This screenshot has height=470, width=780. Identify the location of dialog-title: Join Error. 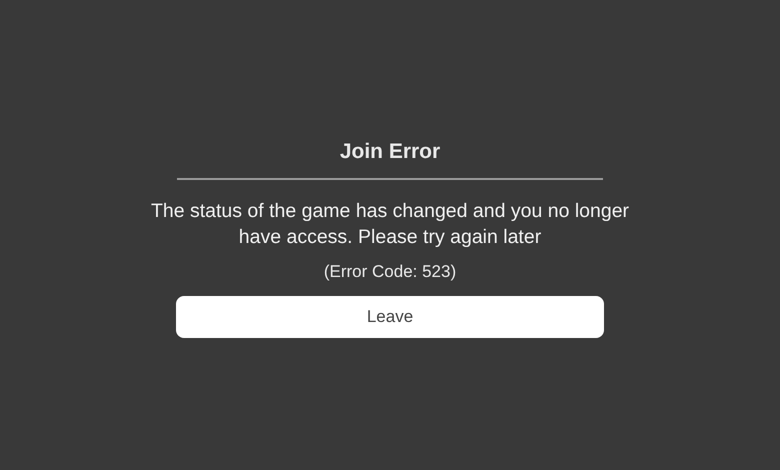
(390, 152).